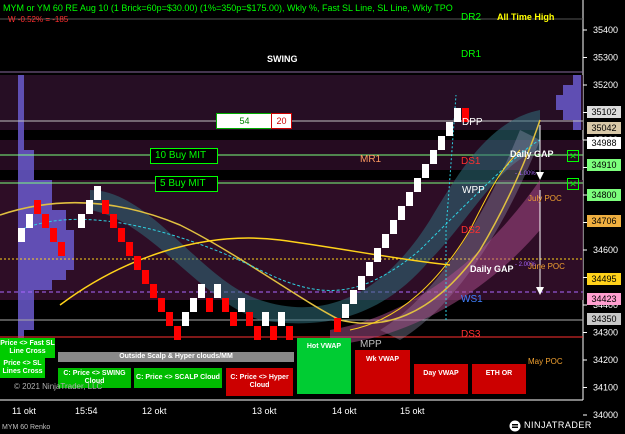 The image size is (625, 434). Describe the element at coordinates (532, 154) in the screenshot. I see `label-daily-gap-1: Daily GAP` at that location.